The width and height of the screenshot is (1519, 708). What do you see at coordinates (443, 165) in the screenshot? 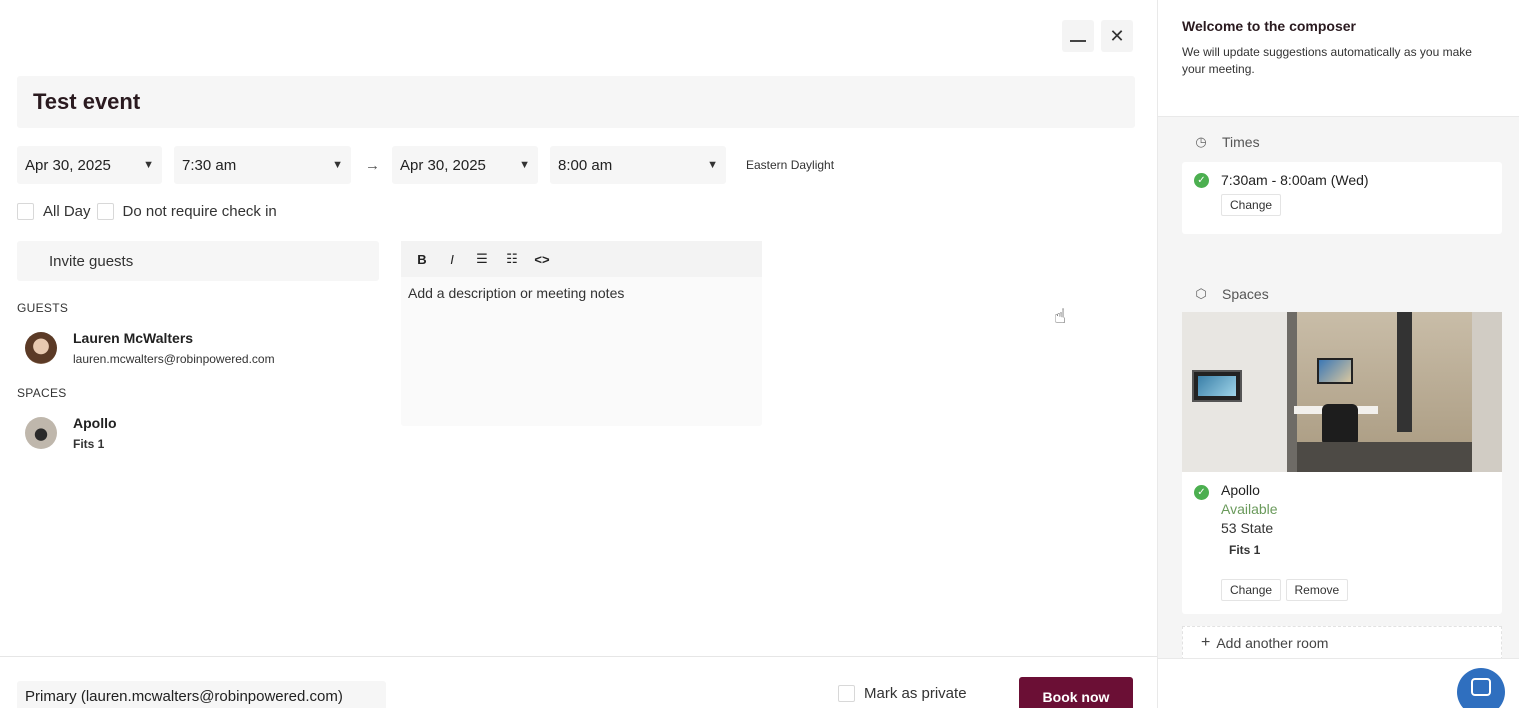
I see `end-date-value: Apr 30, 2025` at bounding box center [443, 165].